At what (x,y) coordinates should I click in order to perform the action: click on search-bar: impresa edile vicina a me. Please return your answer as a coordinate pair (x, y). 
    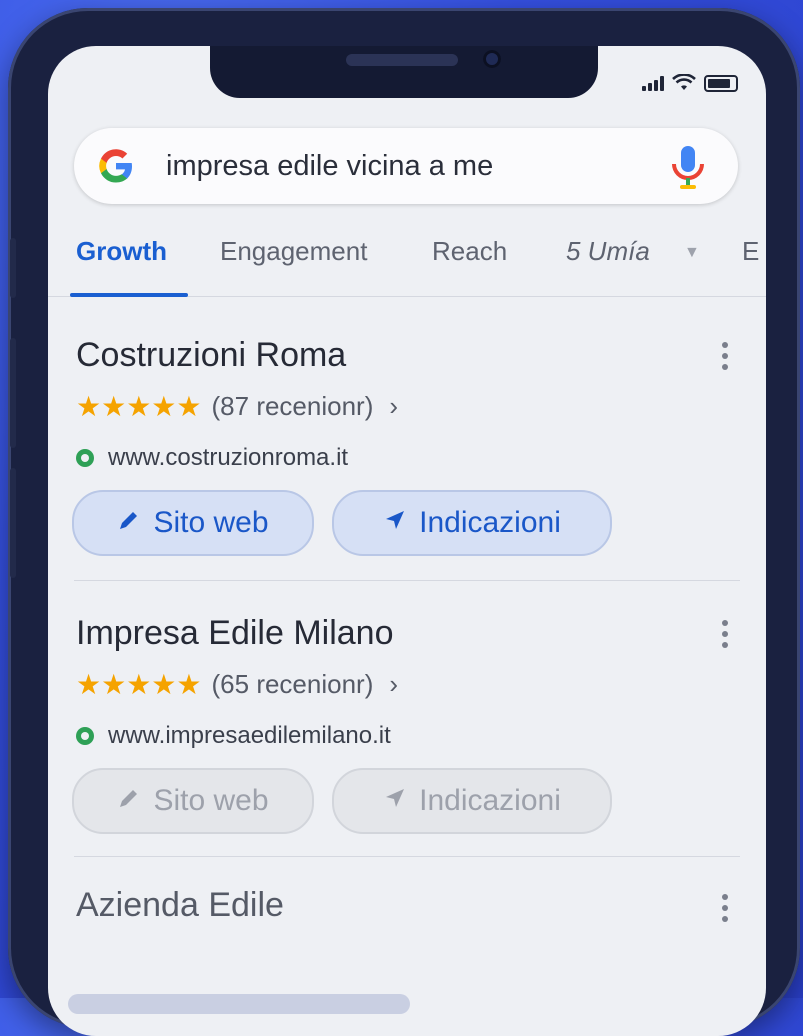
    Looking at the image, I should click on (406, 166).